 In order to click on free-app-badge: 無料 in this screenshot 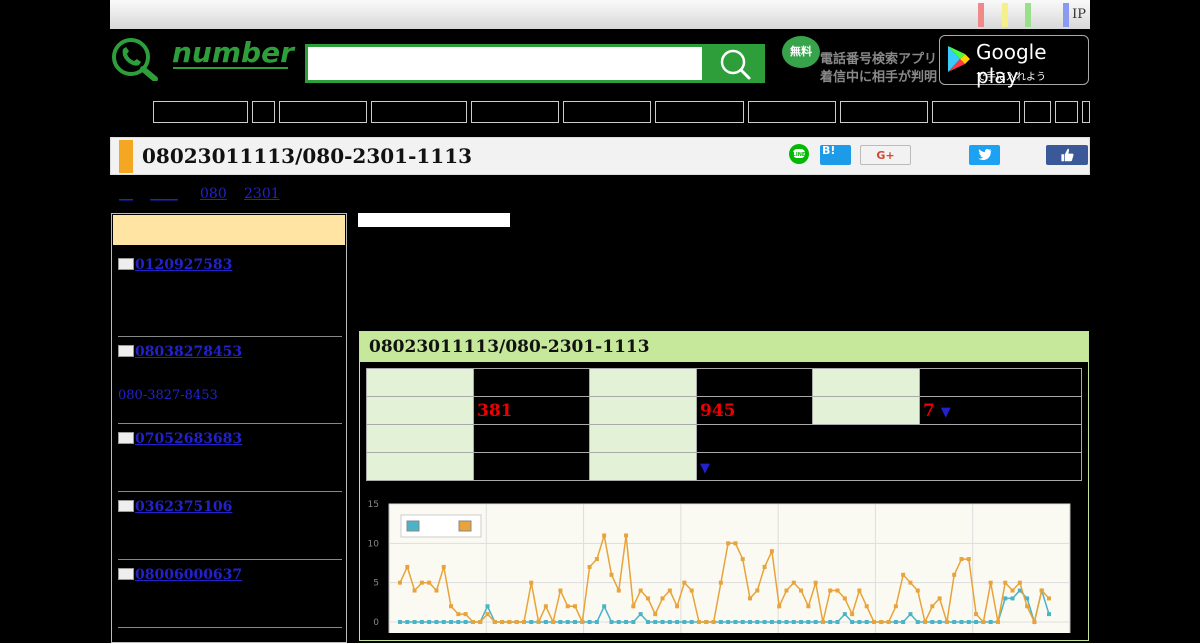, I will do `click(801, 52)`.